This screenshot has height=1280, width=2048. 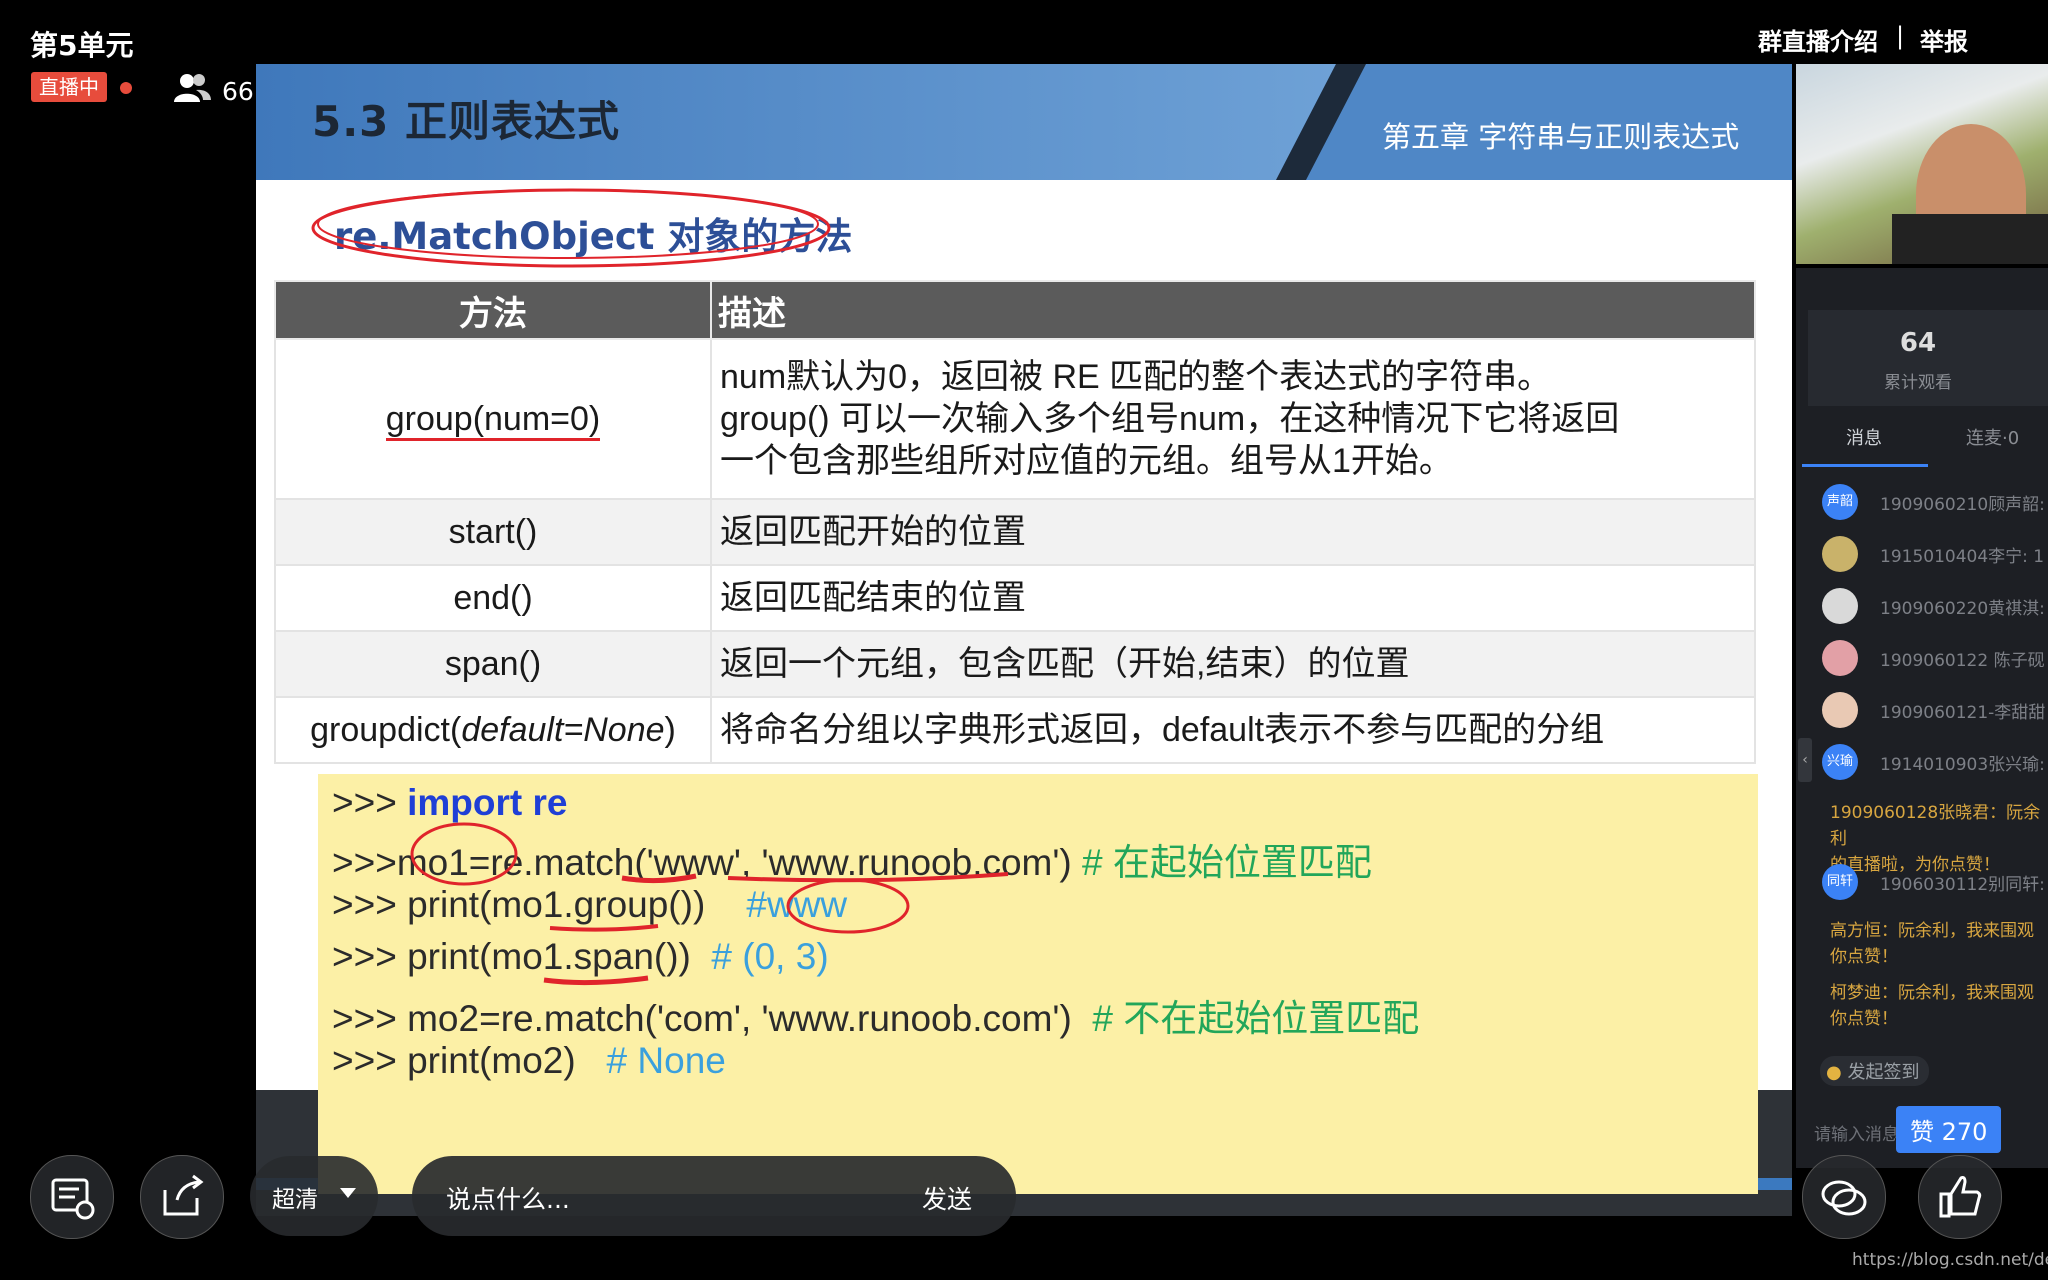 What do you see at coordinates (571, 228) in the screenshot?
I see `red-annotation-circle` at bounding box center [571, 228].